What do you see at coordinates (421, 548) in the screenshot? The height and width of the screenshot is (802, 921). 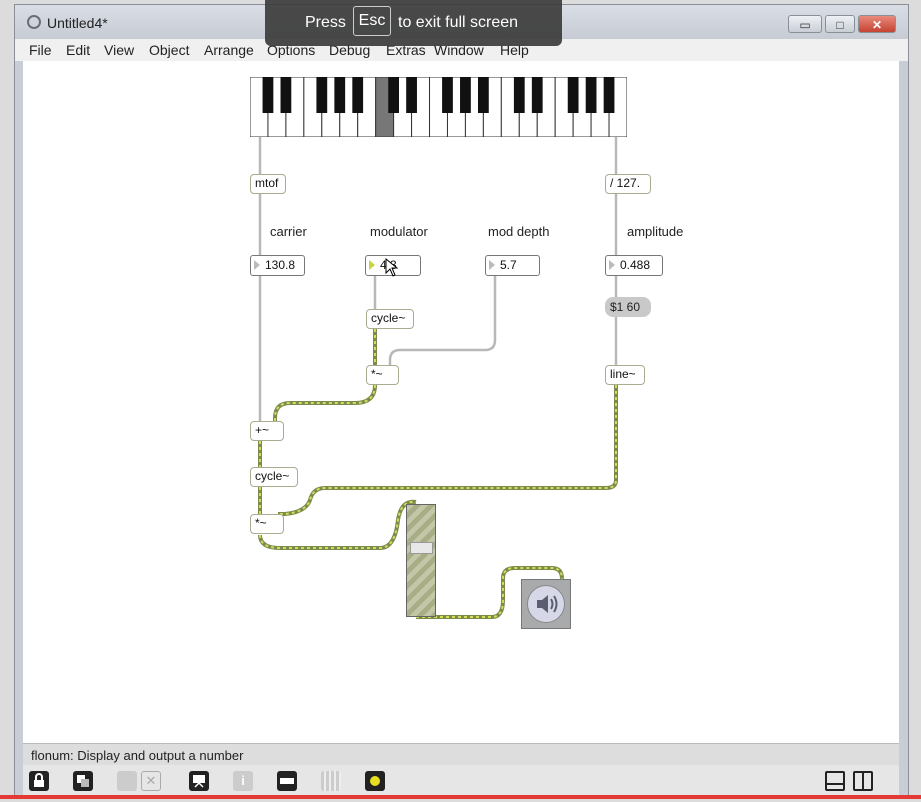 I see `gain-slider-knob` at bounding box center [421, 548].